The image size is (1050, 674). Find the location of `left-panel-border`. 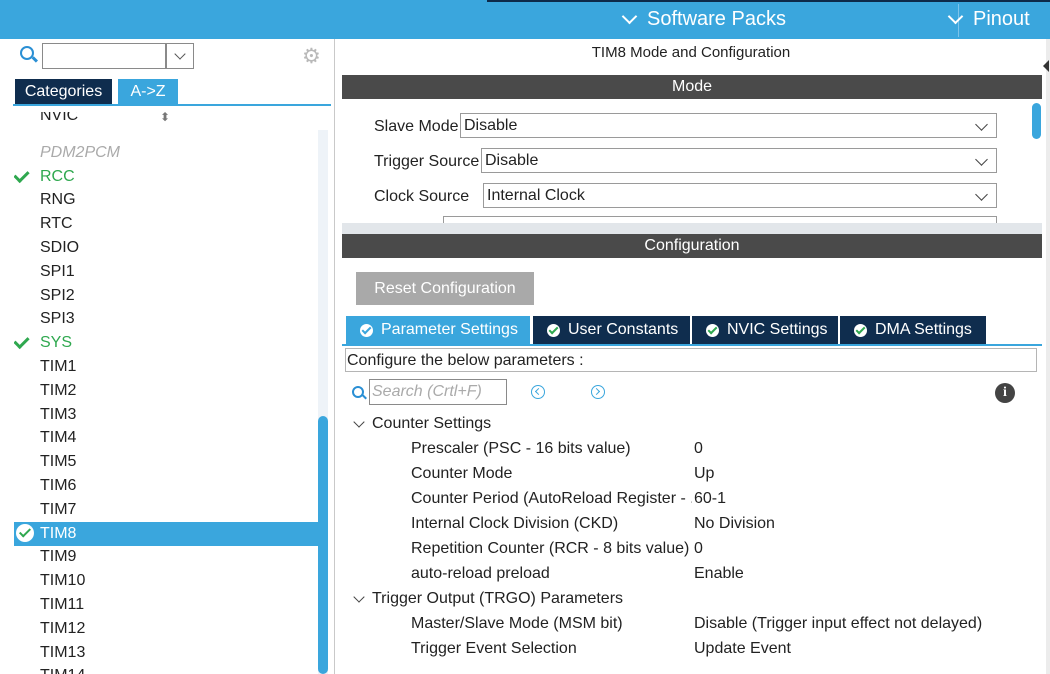

left-panel-border is located at coordinates (334, 356).